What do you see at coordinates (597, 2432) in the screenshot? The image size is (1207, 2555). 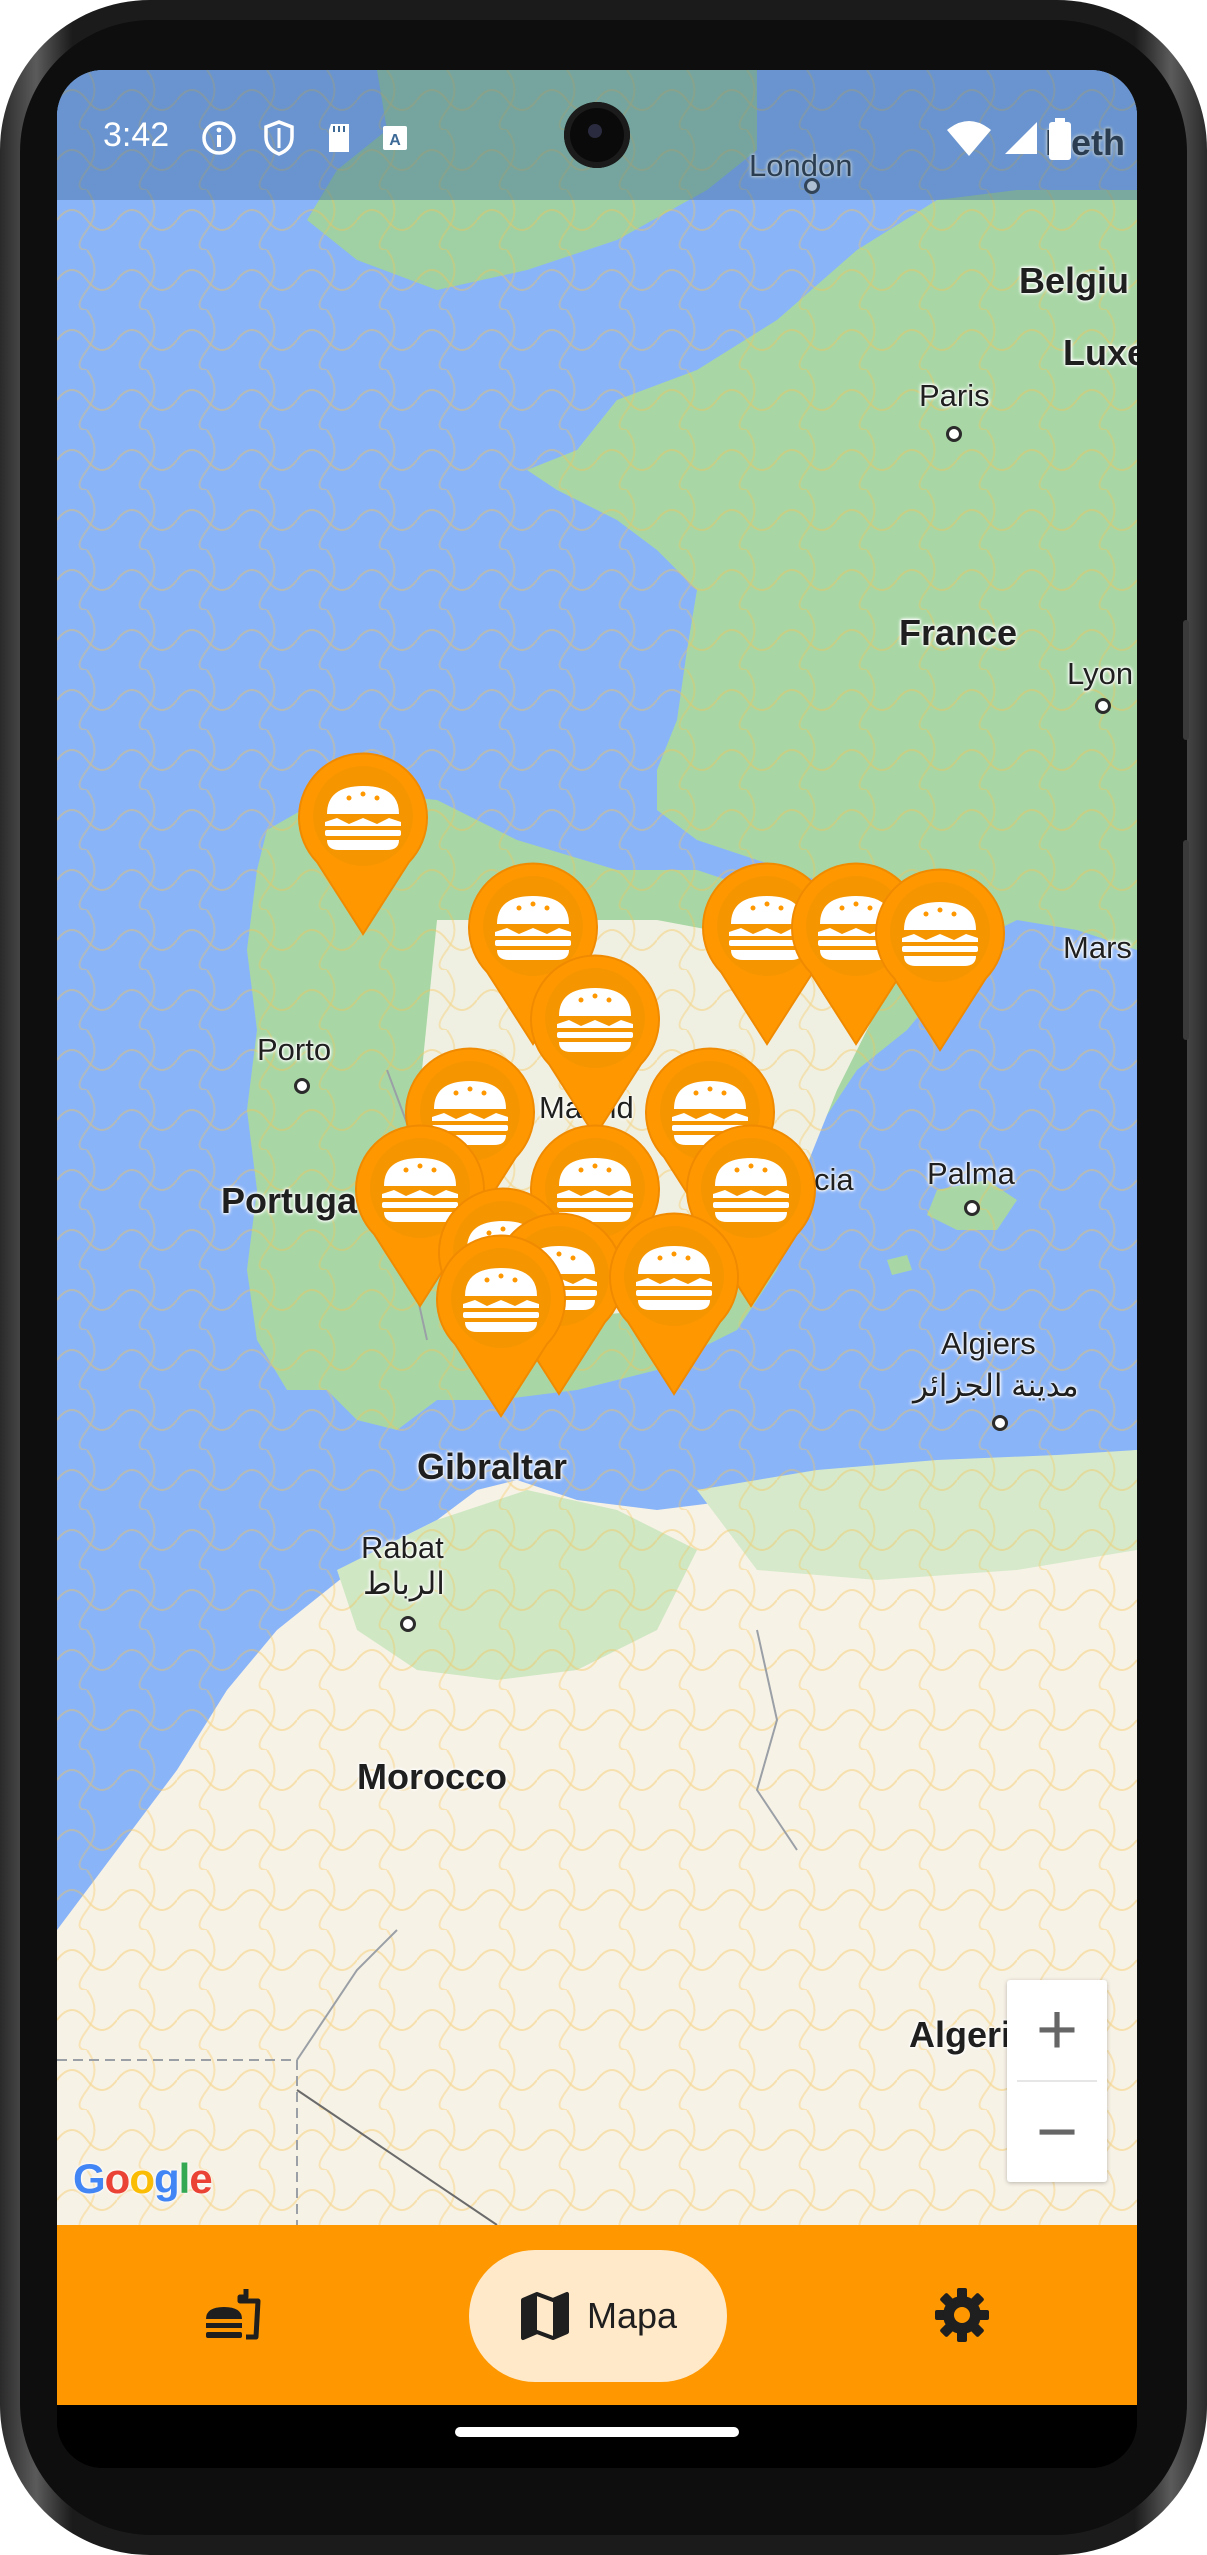 I see `home-gesture-handle` at bounding box center [597, 2432].